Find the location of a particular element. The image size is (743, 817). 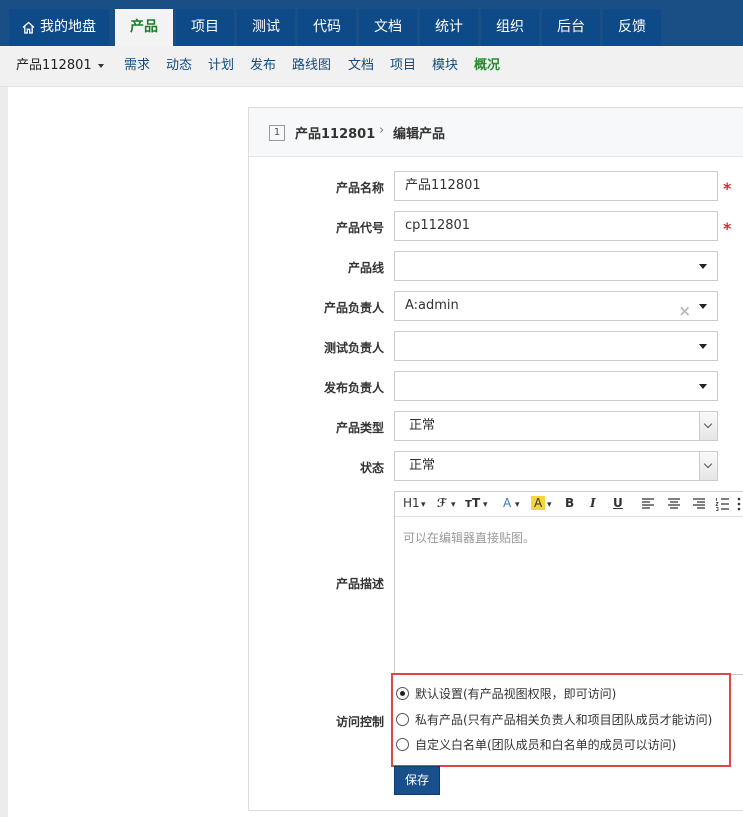

tab-label: 反馈 is located at coordinates (632, 27).